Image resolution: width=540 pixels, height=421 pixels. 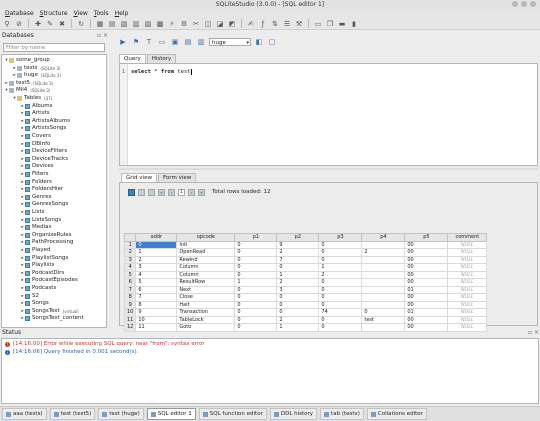 What do you see at coordinates (305, 274) in the screenshot?
I see `table-row: 5 4 Column 0 1 2 00 NULL` at bounding box center [305, 274].